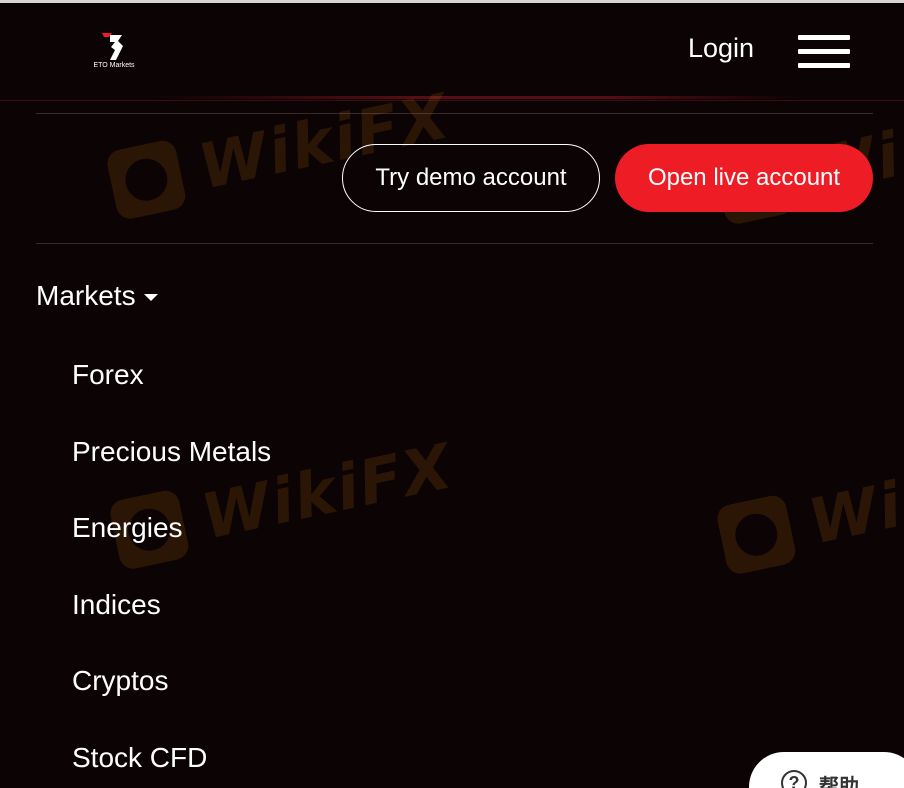 This screenshot has height=788, width=904. I want to click on login-link: Login, so click(721, 48).